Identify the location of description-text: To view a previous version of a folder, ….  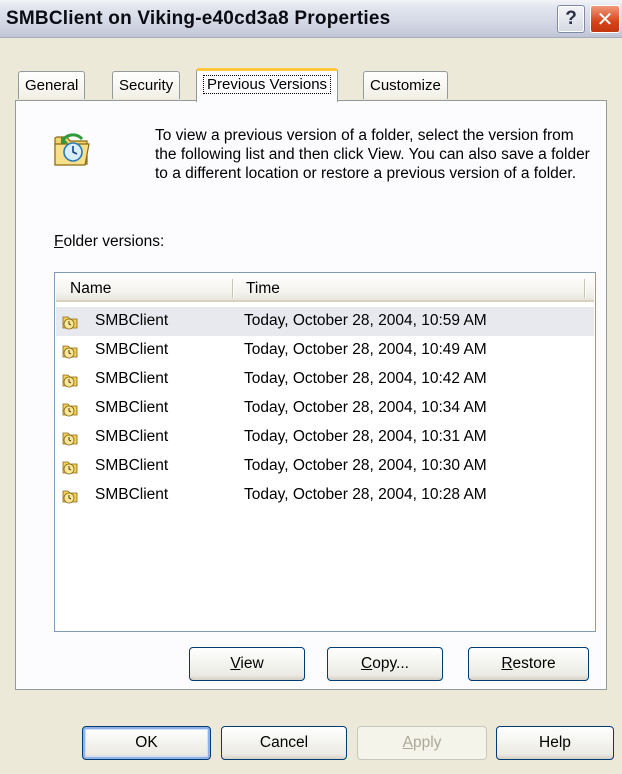
(372, 154).